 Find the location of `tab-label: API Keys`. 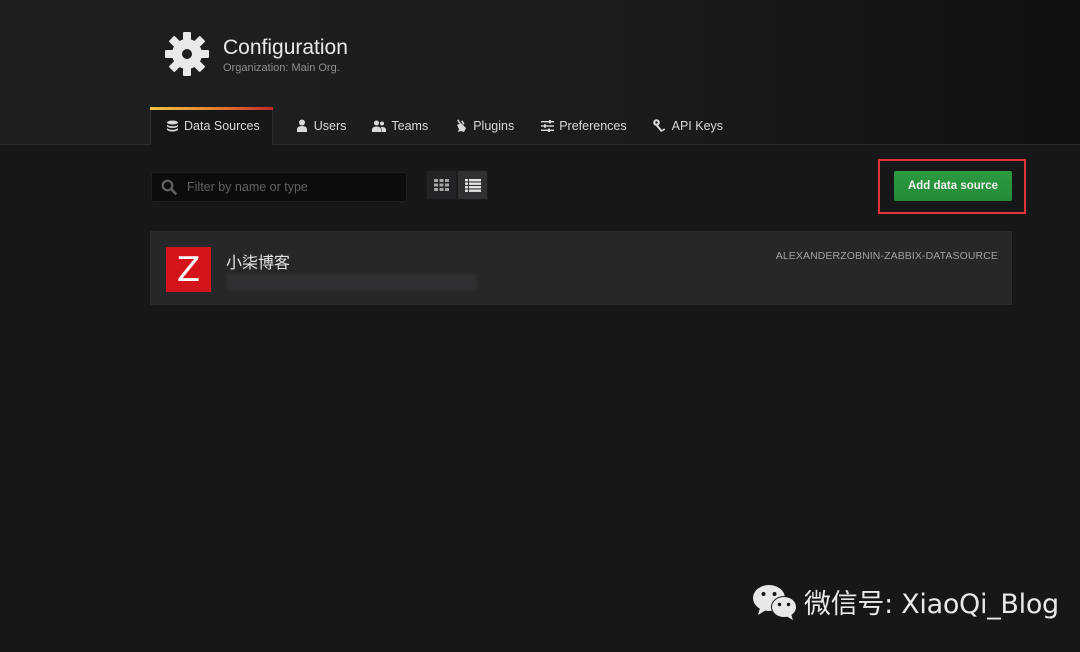

tab-label: API Keys is located at coordinates (697, 125).